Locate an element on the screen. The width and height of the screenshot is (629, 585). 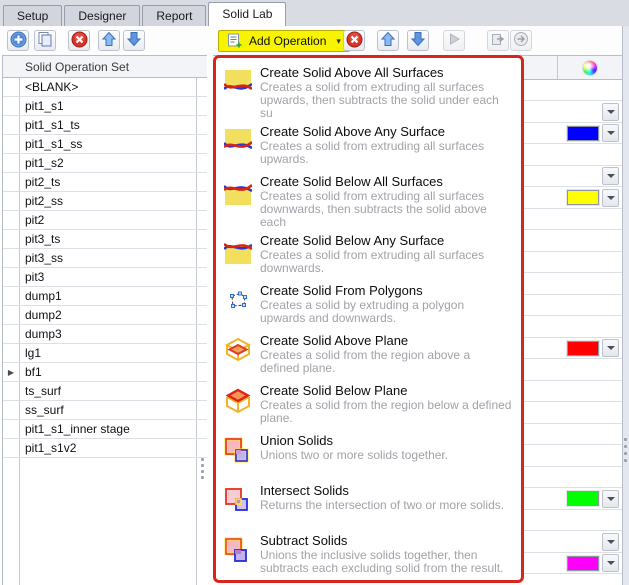
move-down-button is located at coordinates (134, 40).